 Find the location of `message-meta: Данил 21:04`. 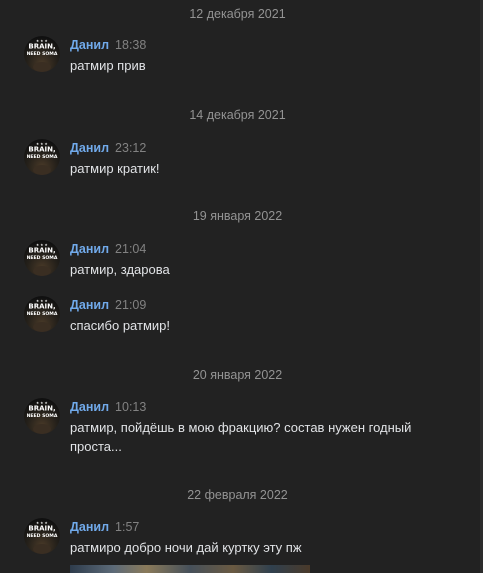

message-meta: Данил 21:04 is located at coordinates (108, 249).